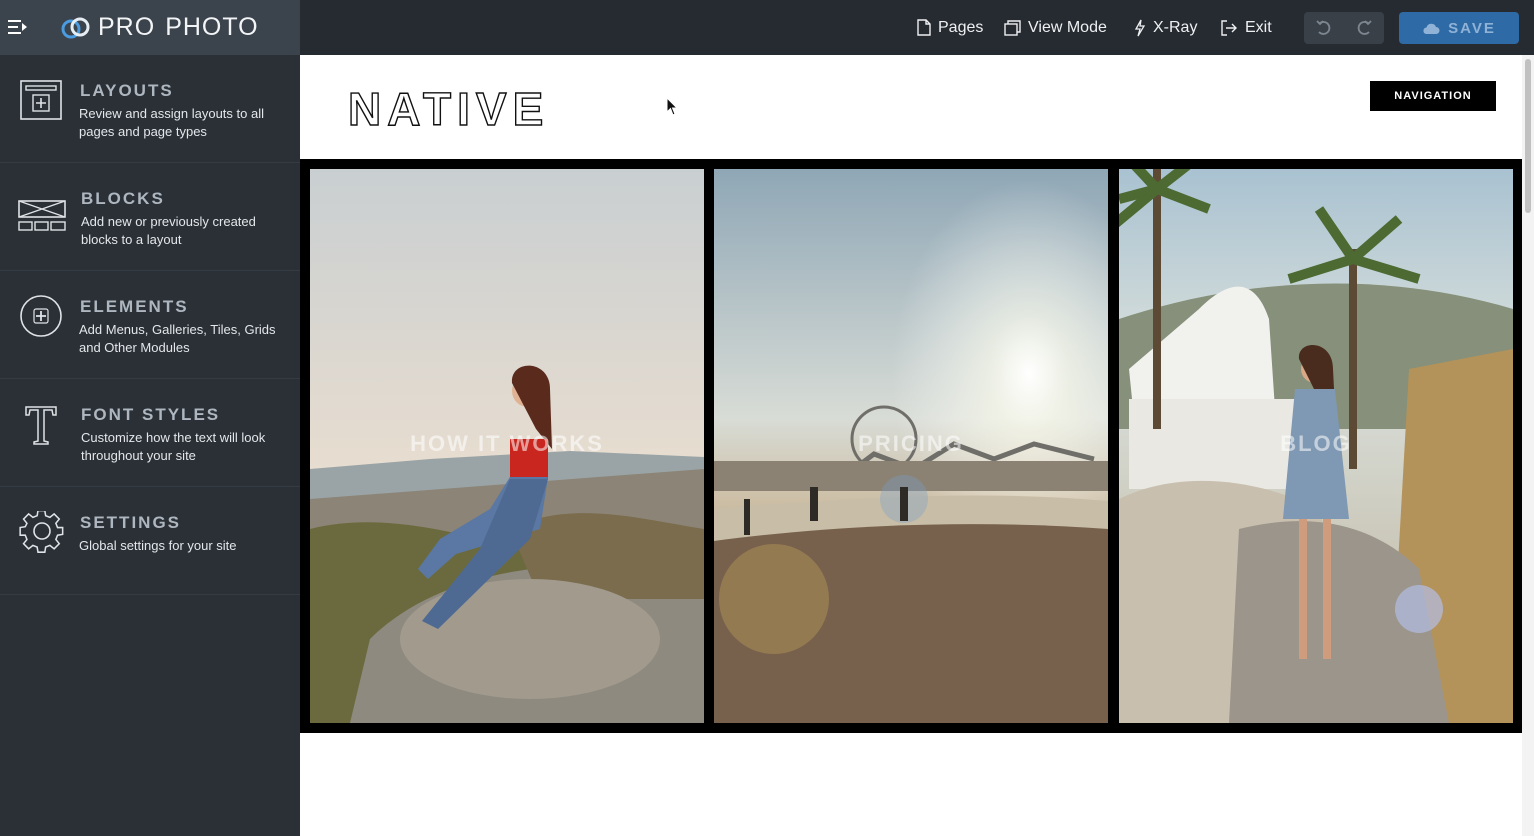 The image size is (1534, 836). I want to click on tile-label: HOW IT WORKS, so click(507, 443).